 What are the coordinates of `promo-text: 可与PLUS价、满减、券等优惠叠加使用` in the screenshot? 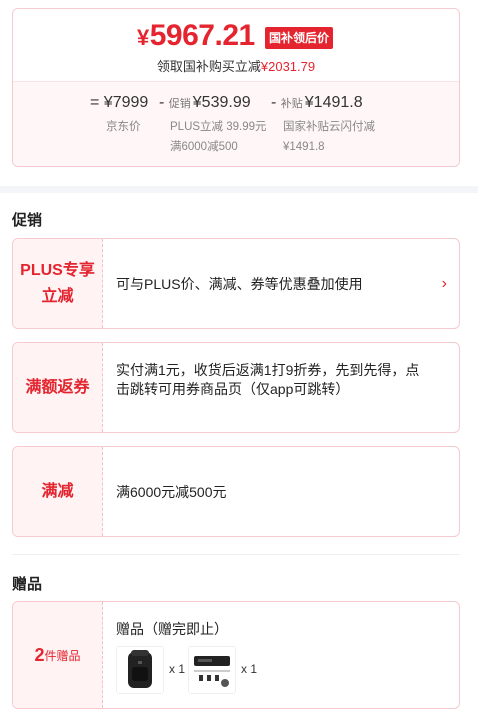 It's located at (239, 284).